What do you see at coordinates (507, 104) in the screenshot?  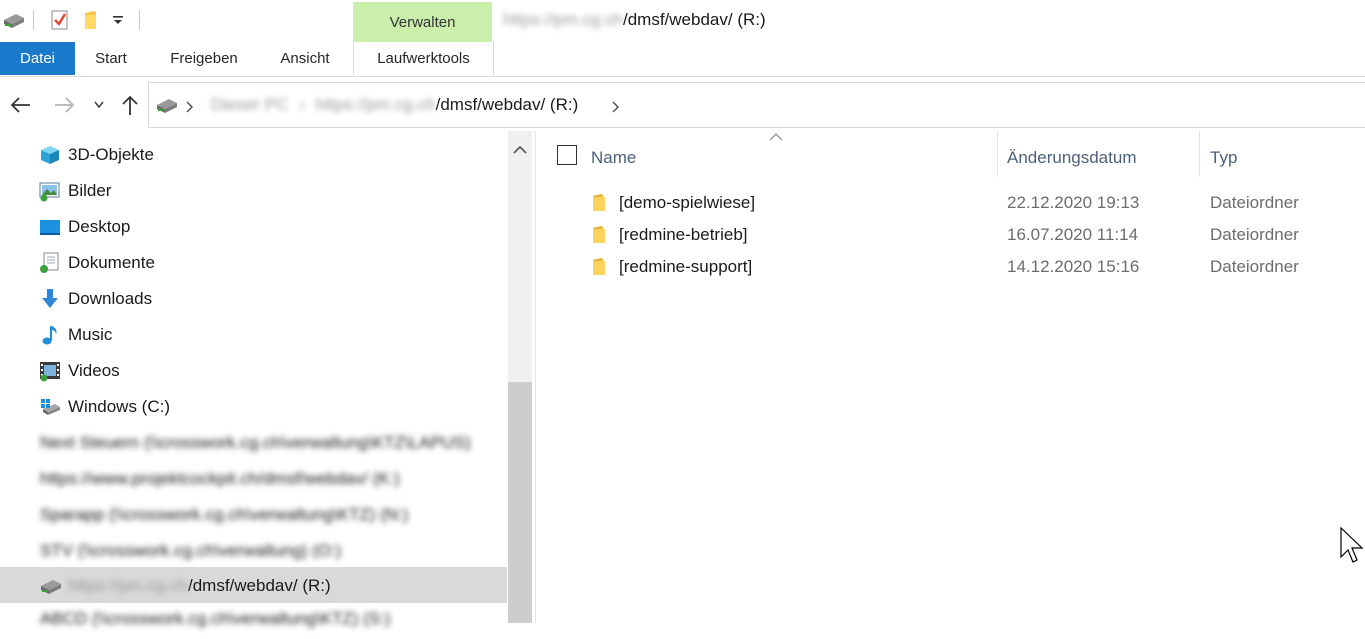 I see `breadcrumb-path: /dmsf/webdav/ (R:)` at bounding box center [507, 104].